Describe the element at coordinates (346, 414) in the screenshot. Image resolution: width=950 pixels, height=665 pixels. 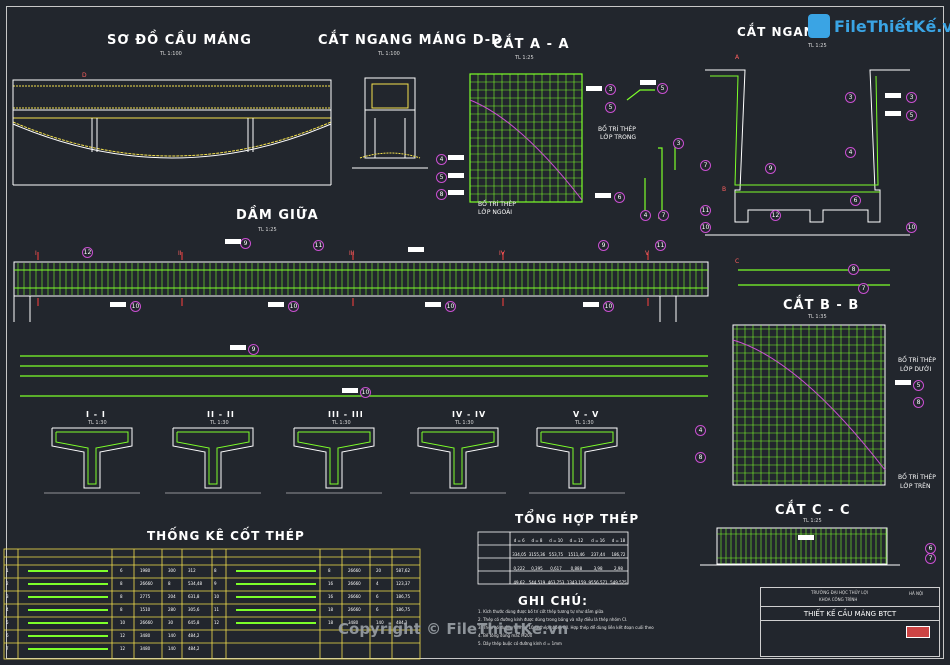
I see `section-title-3: III - III` at that location.